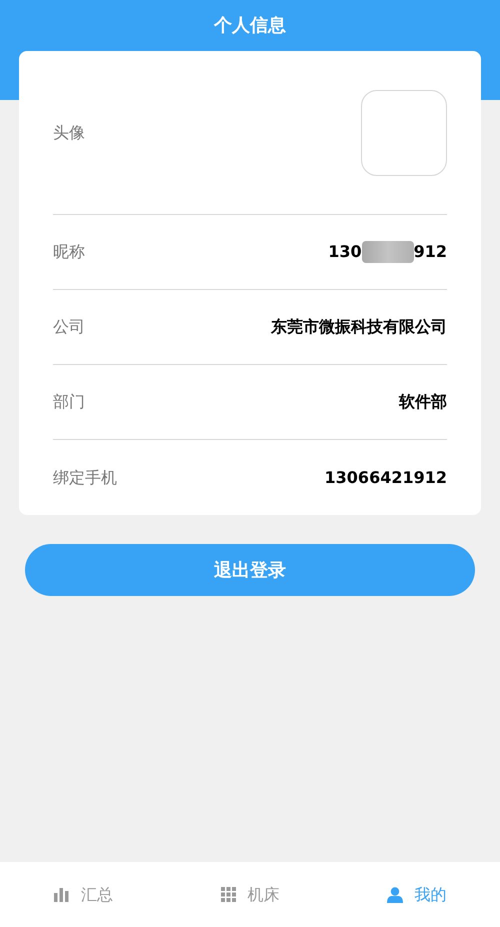 This screenshot has height=927, width=500. I want to click on field-value: 13066421912, so click(385, 477).